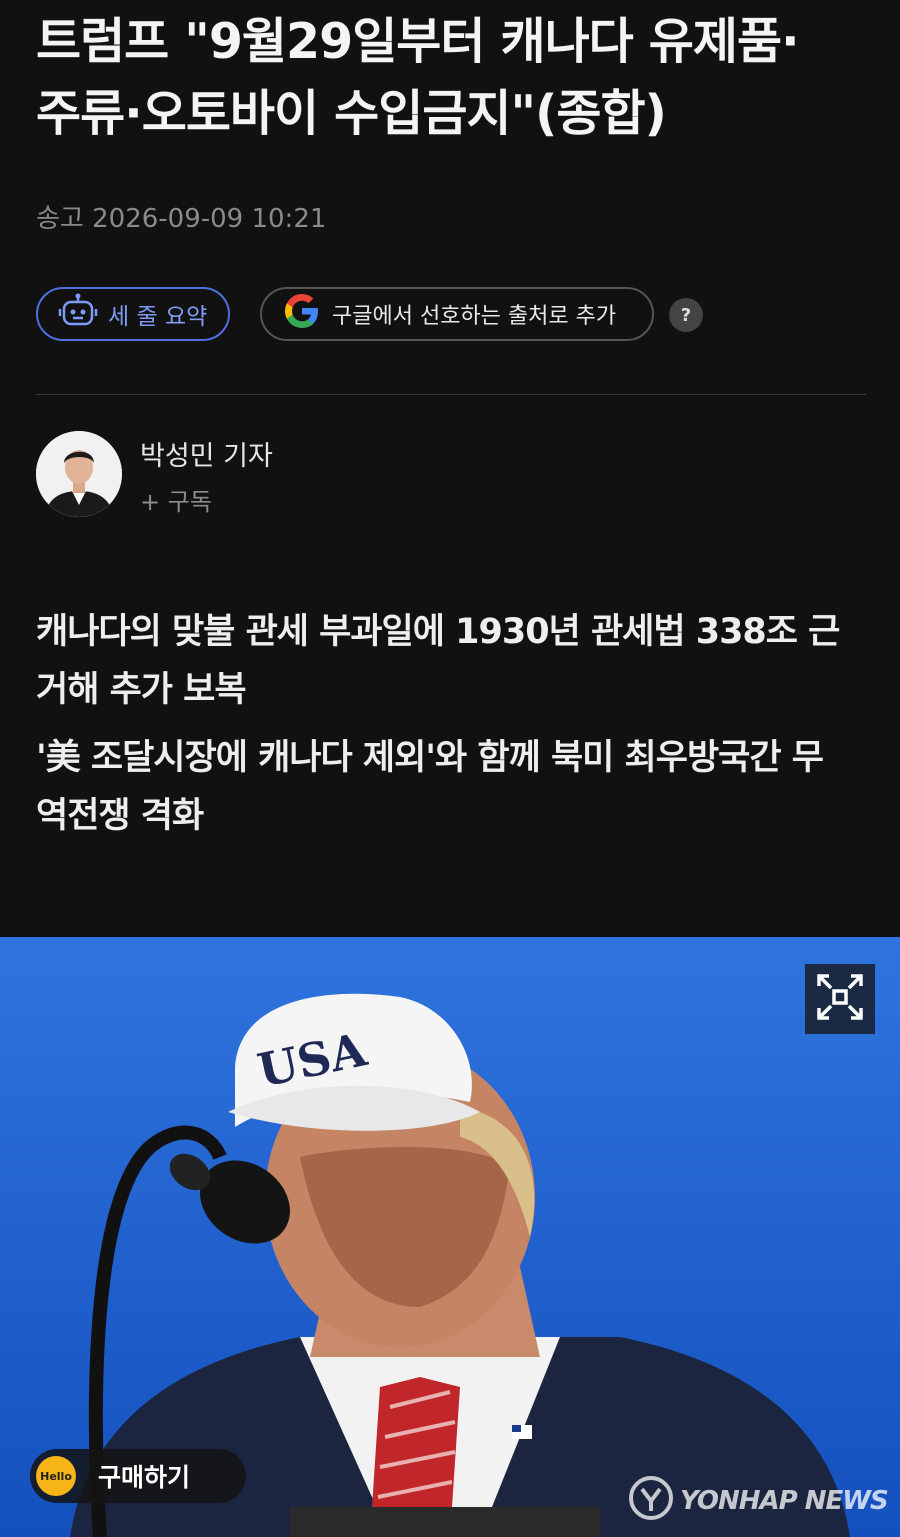 Image resolution: width=900 pixels, height=1537 pixels. I want to click on summary-button-label: 세 줄 요약, so click(158, 317).